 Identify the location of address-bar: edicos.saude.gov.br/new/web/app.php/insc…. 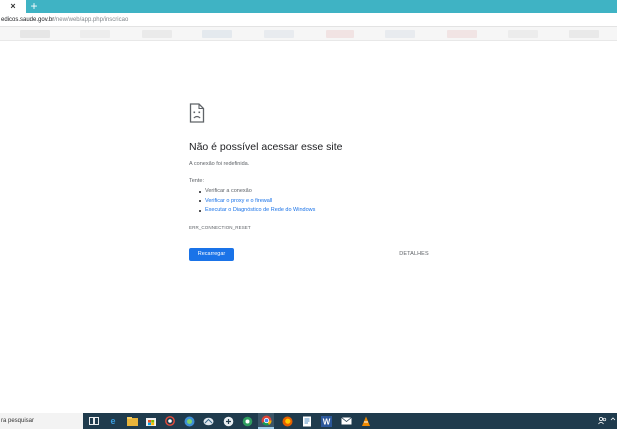
(308, 20).